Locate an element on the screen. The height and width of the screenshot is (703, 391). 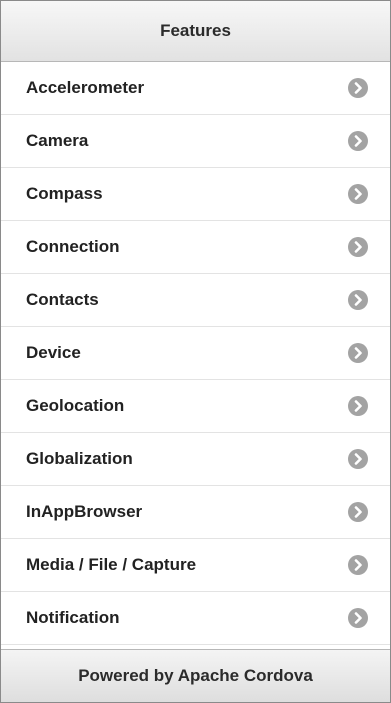
list-item-label: InAppBrowser is located at coordinates (84, 511).